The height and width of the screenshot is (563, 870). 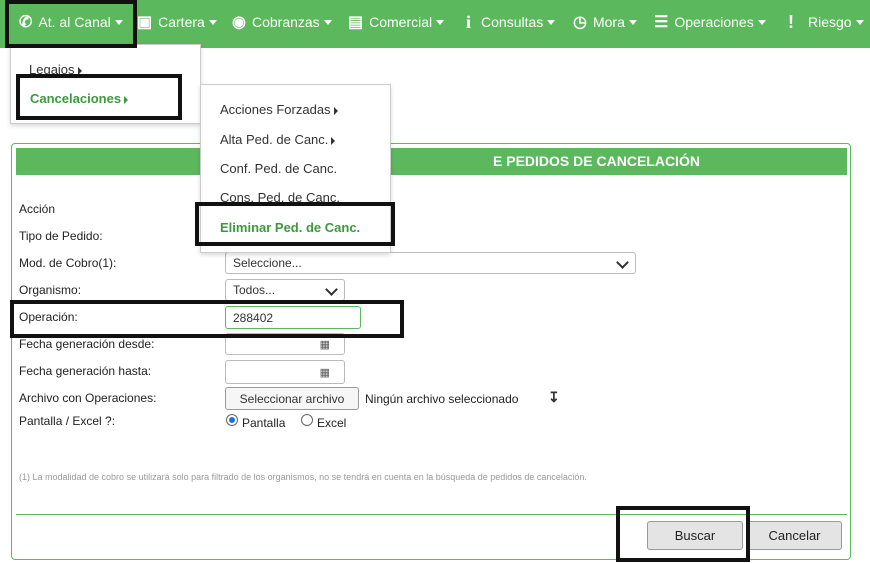 I want to click on nav-at-al-canal: ✆ At. al Canal, so click(x=71, y=22).